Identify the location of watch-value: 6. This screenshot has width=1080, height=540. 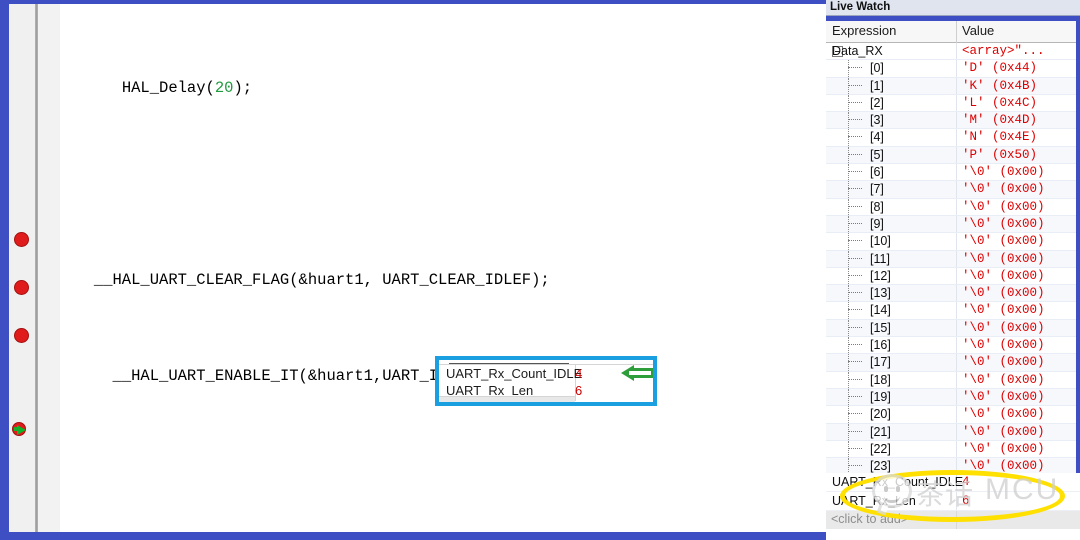
(966, 501).